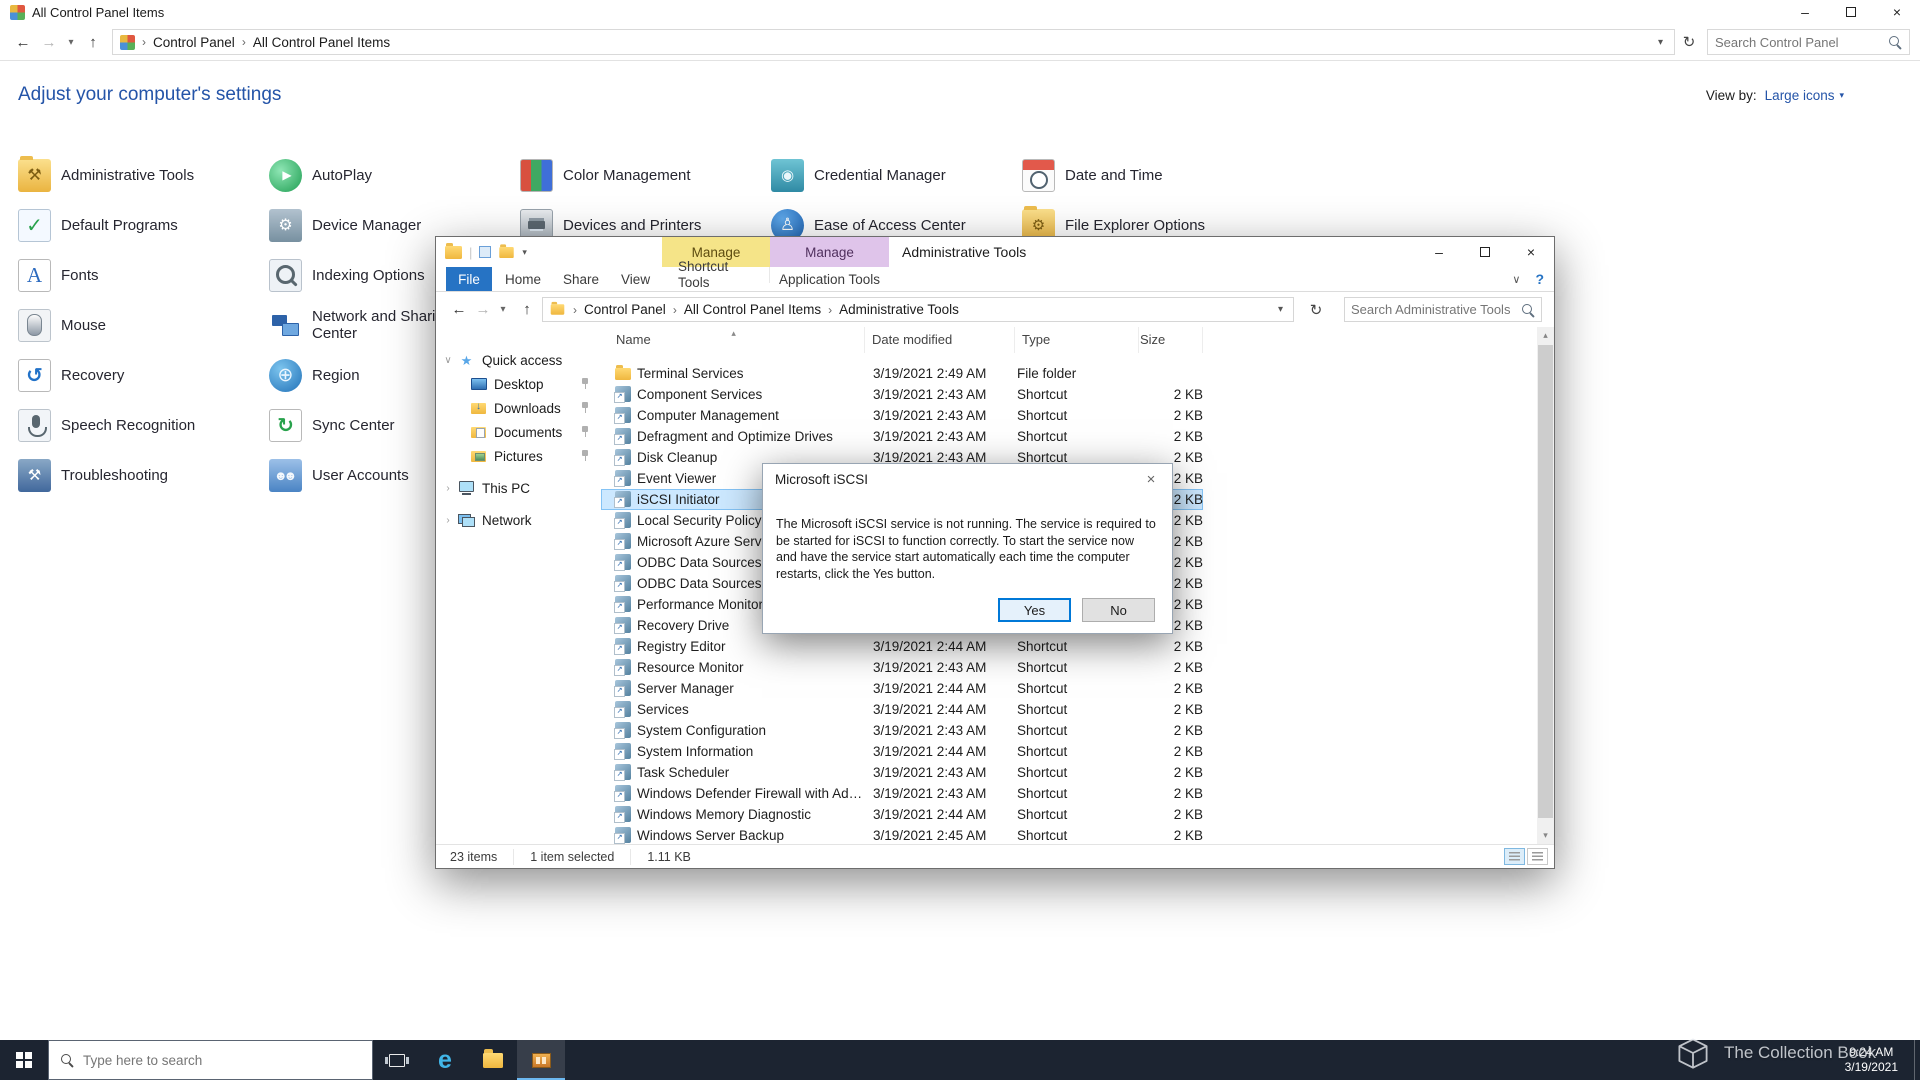 Image resolution: width=1920 pixels, height=1080 pixels. Describe the element at coordinates (581, 279) in the screenshot. I see `ribbon-tab: Share` at that location.